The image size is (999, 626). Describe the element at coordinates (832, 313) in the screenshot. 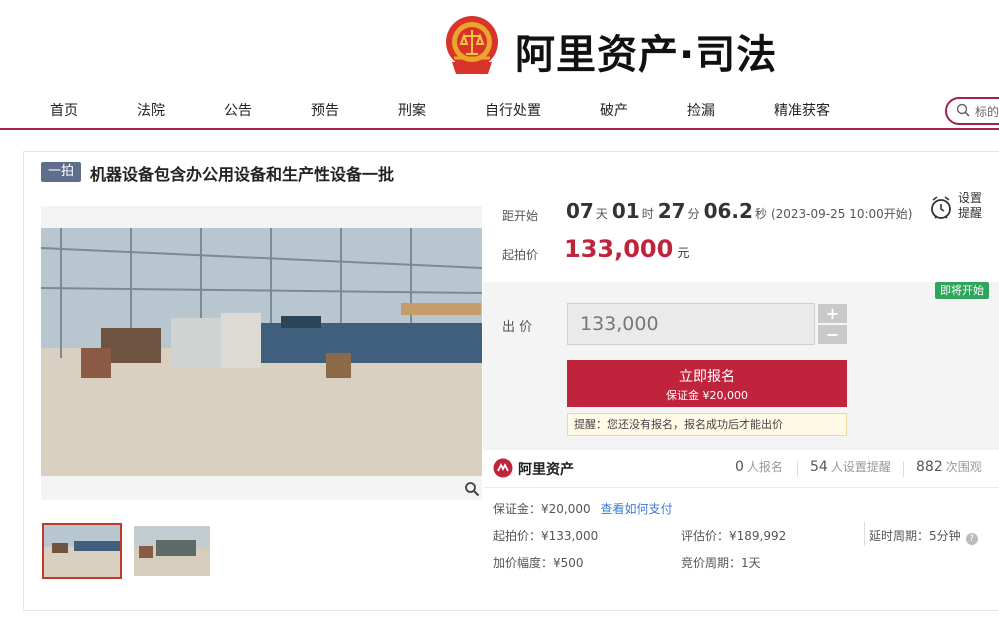

I see `increase-bid-button: +` at that location.